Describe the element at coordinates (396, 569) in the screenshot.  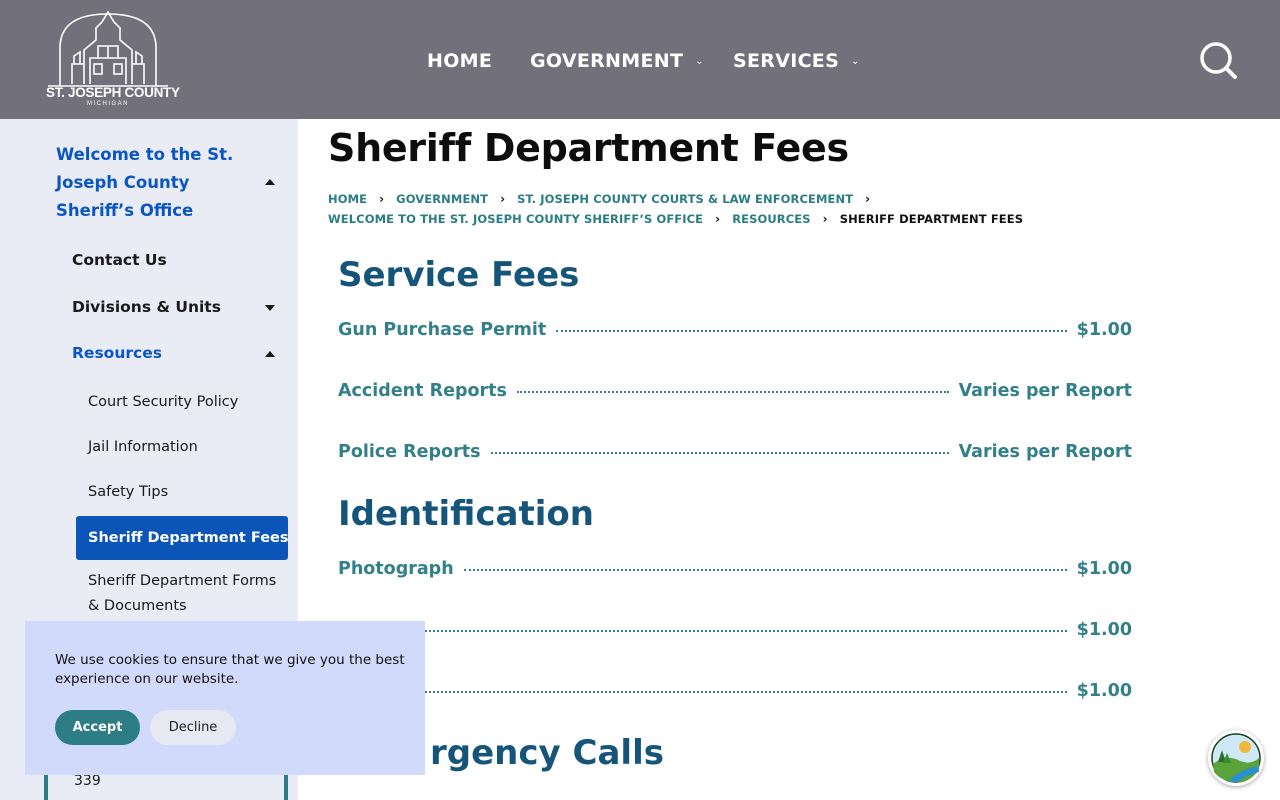
I see `fee-name: Photograph` at that location.